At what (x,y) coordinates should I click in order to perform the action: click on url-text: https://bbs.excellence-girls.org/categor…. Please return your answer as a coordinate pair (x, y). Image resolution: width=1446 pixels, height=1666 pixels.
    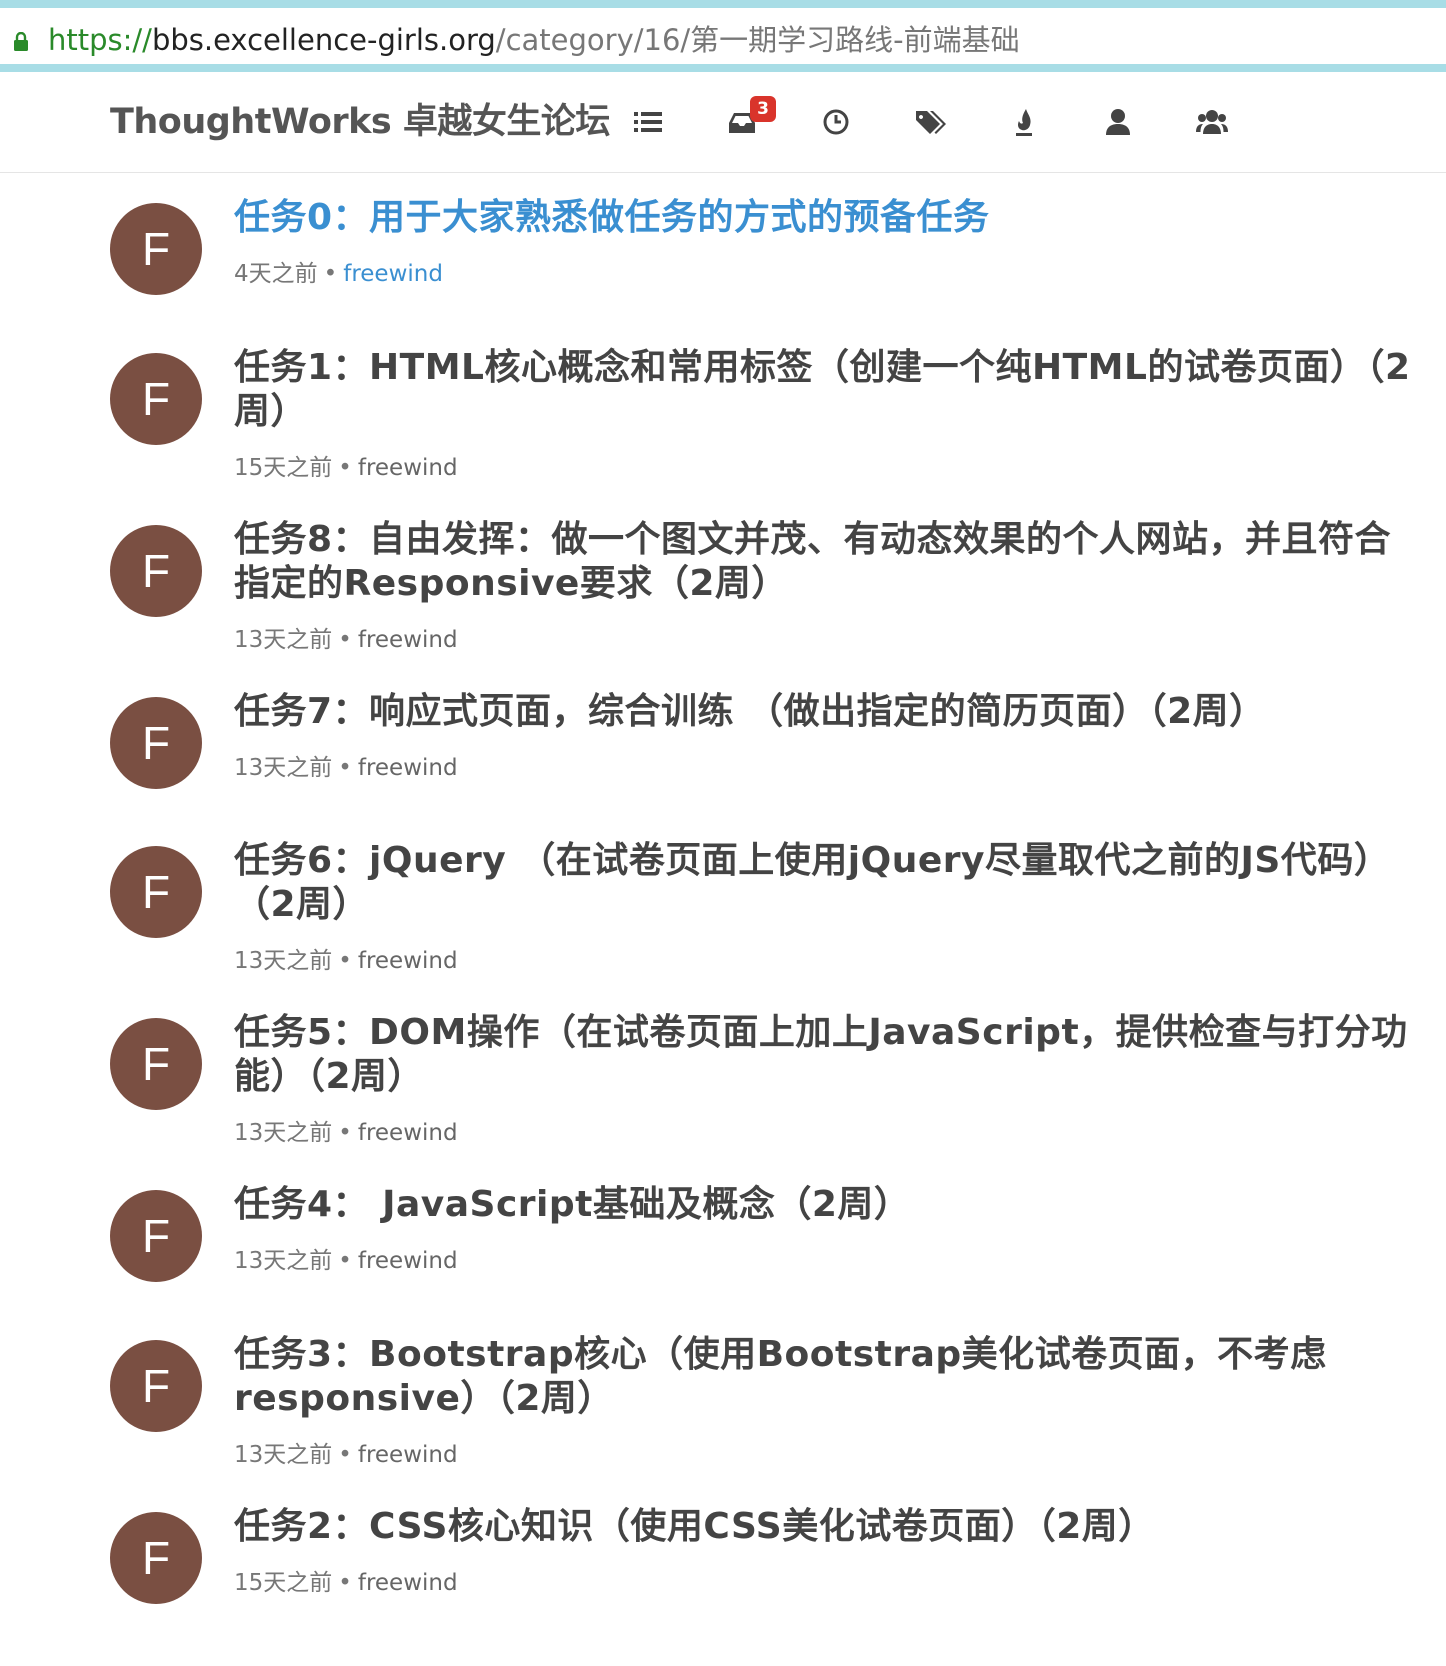
    Looking at the image, I should click on (534, 40).